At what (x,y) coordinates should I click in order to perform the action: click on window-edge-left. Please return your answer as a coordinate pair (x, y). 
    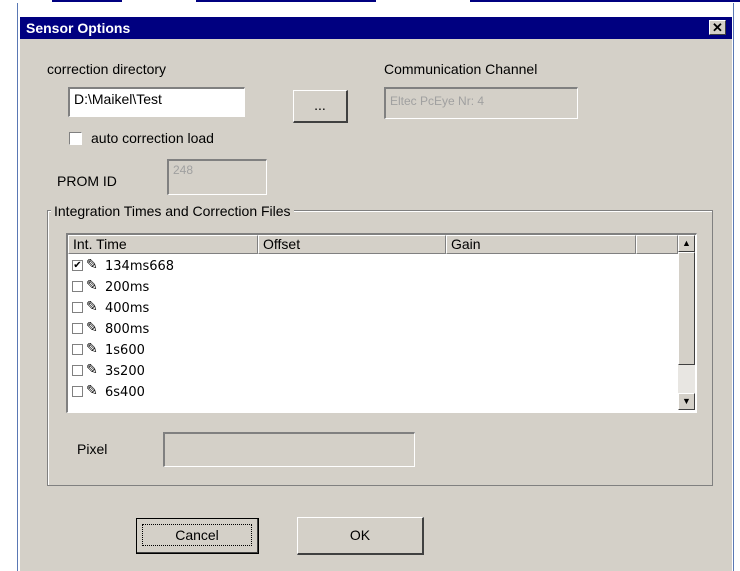
    Looking at the image, I should click on (17, 287).